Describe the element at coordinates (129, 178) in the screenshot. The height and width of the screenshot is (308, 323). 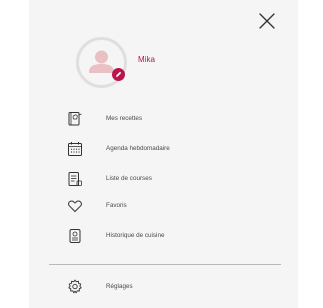
I see `menu-item-label: Liste de courses` at that location.